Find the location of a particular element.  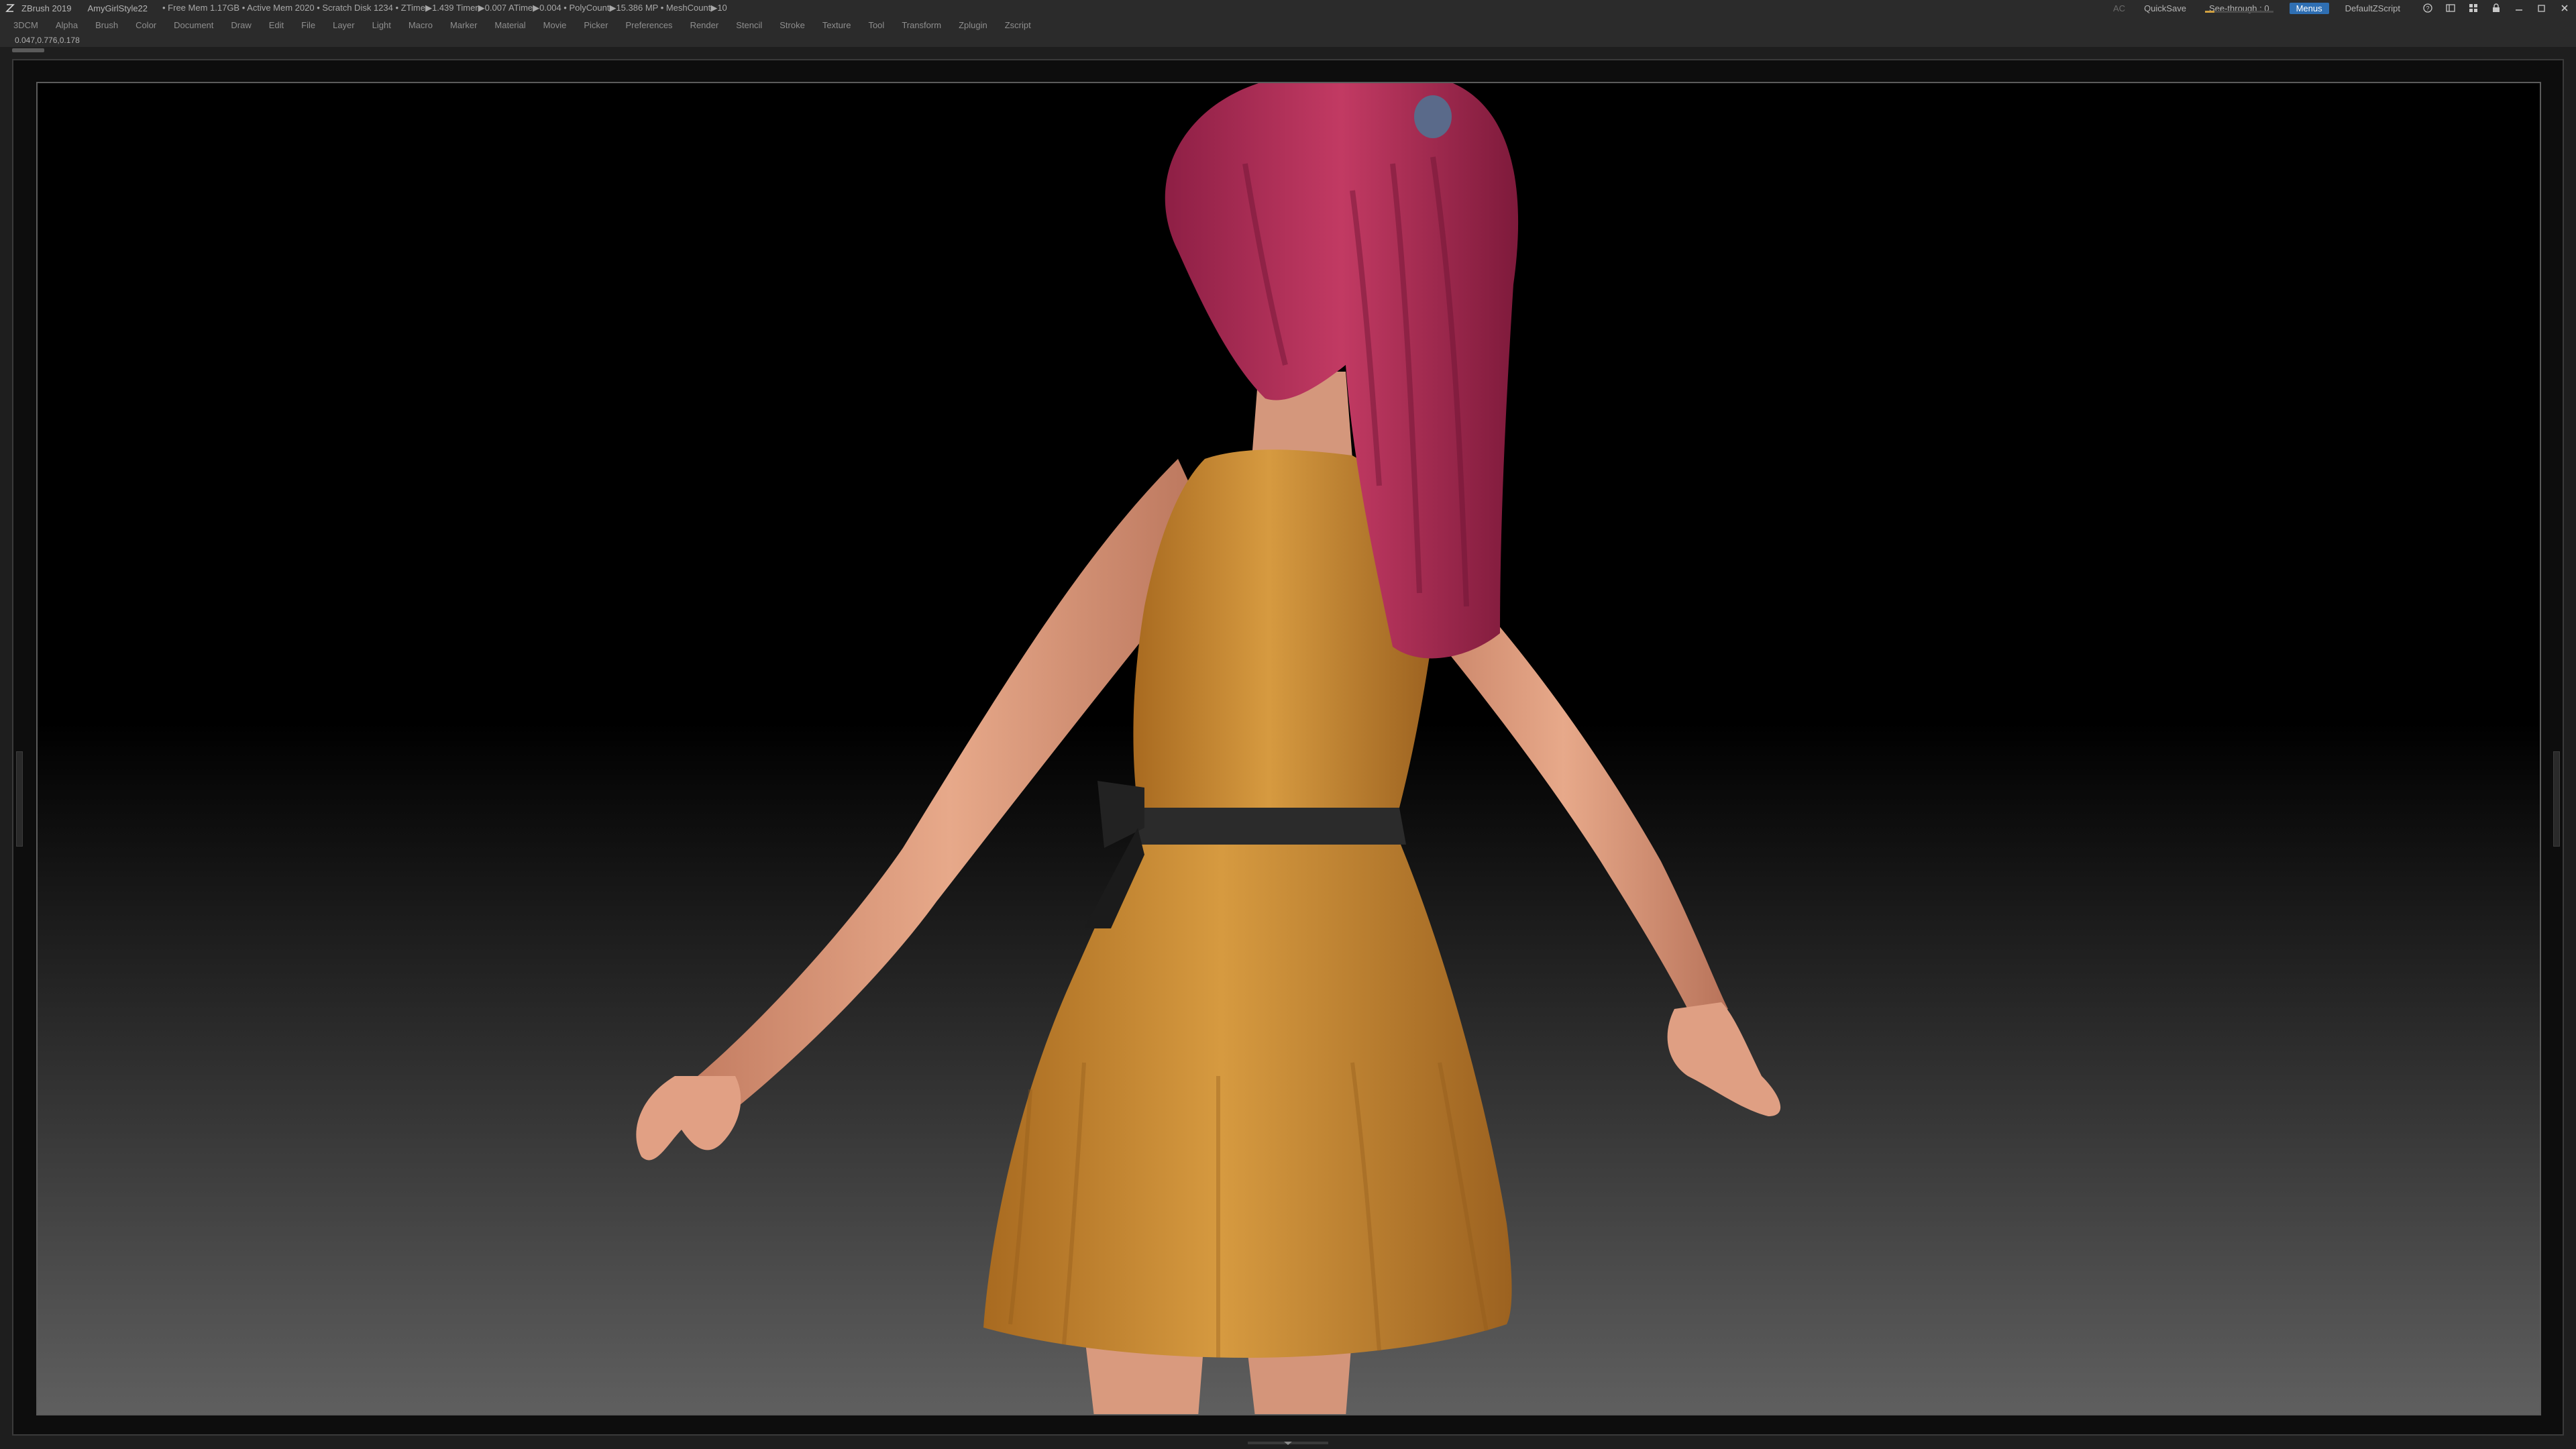

menu-file: File is located at coordinates (308, 25).